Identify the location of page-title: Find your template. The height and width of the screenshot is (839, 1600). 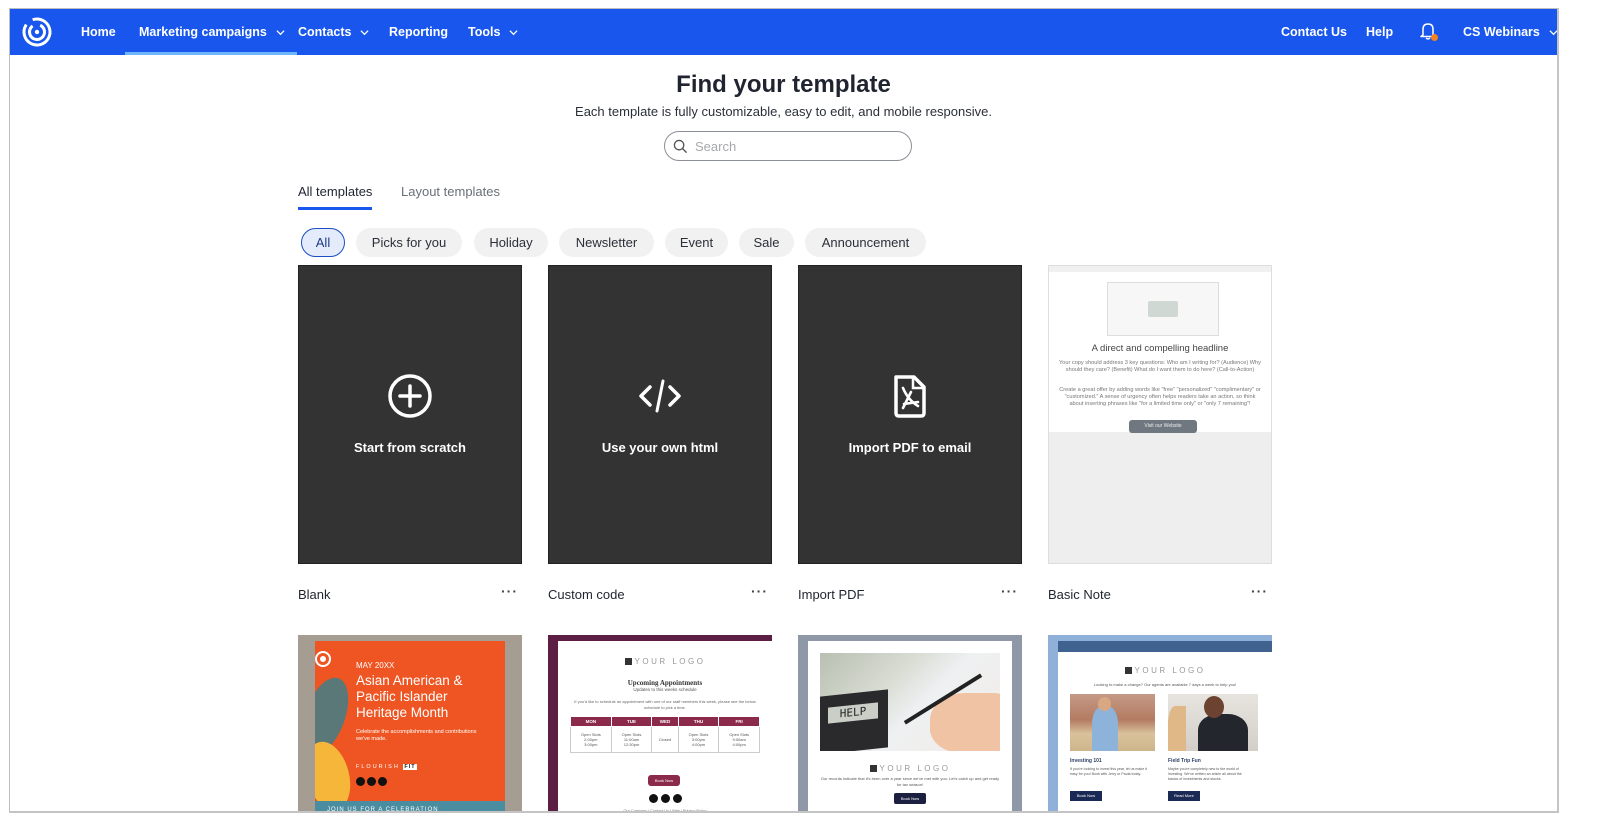
(783, 84).